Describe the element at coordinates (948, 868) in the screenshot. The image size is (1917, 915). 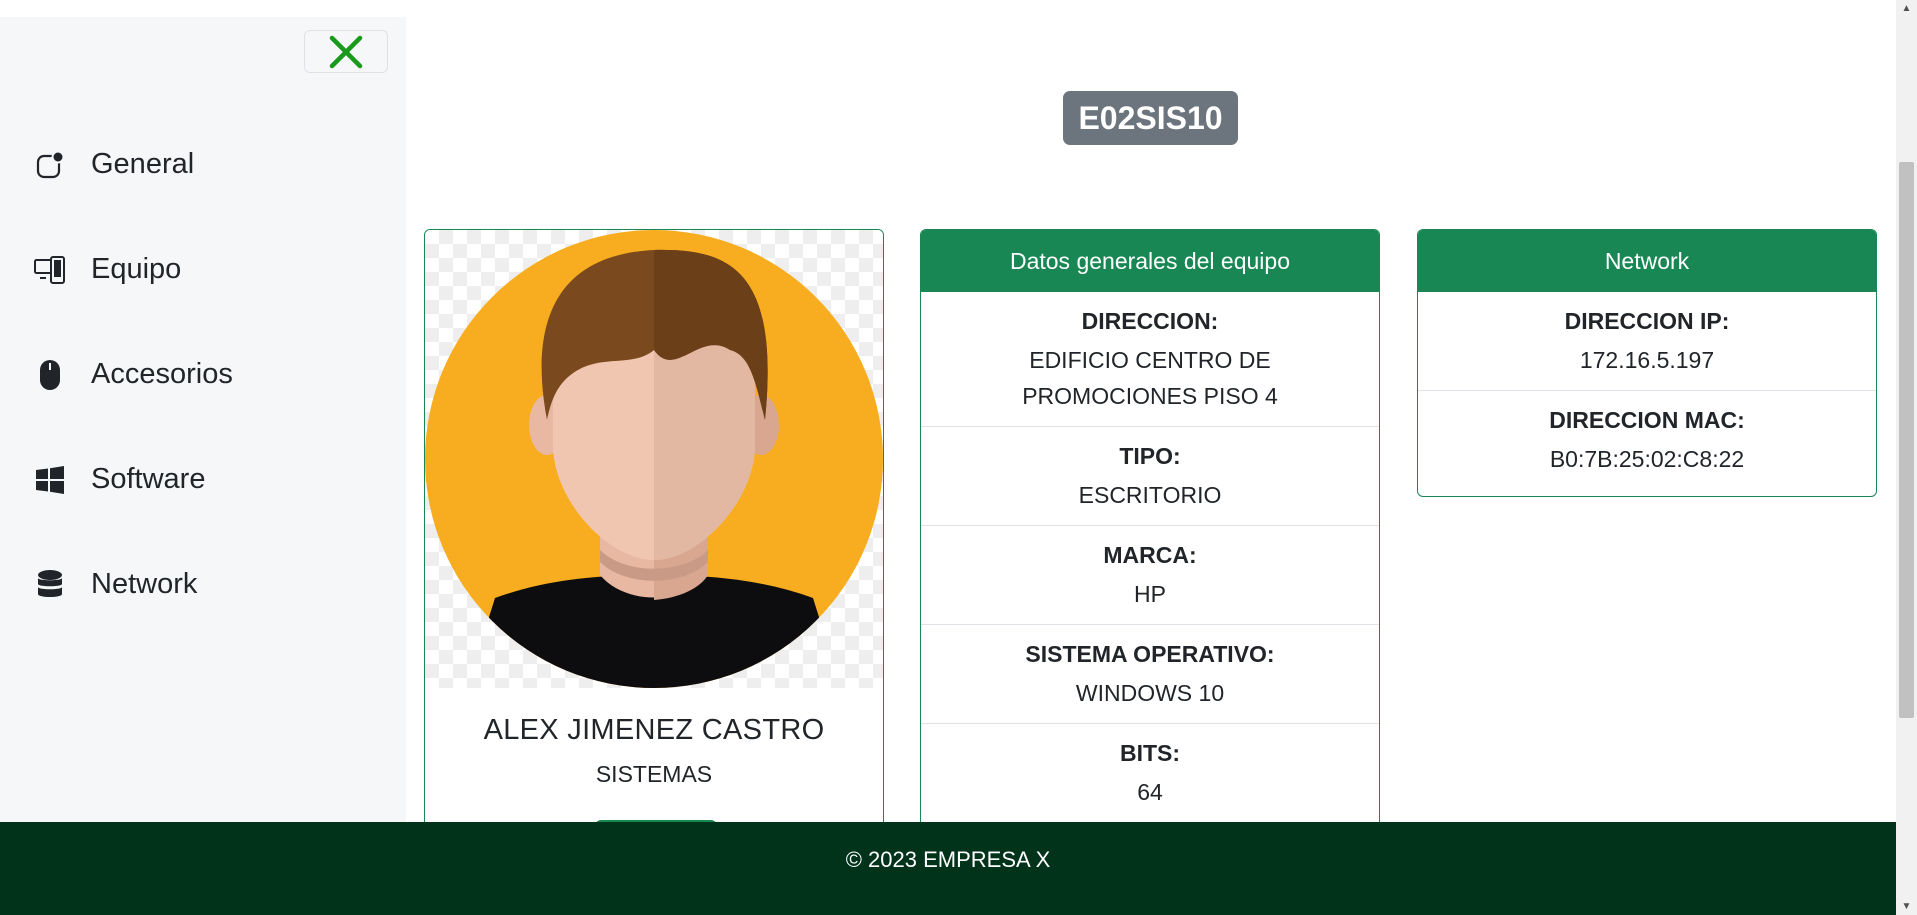
I see `footer: © 2023 EMPRESA X` at that location.